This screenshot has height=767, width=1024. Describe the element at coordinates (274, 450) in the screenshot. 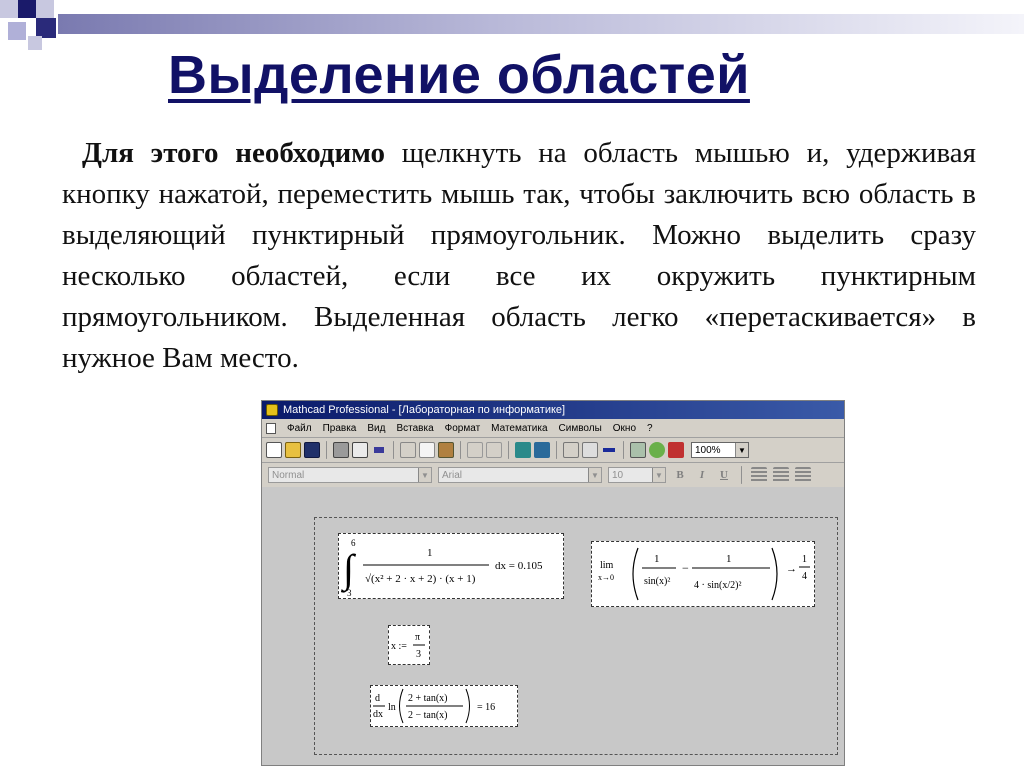

I see `new-file-icon` at that location.